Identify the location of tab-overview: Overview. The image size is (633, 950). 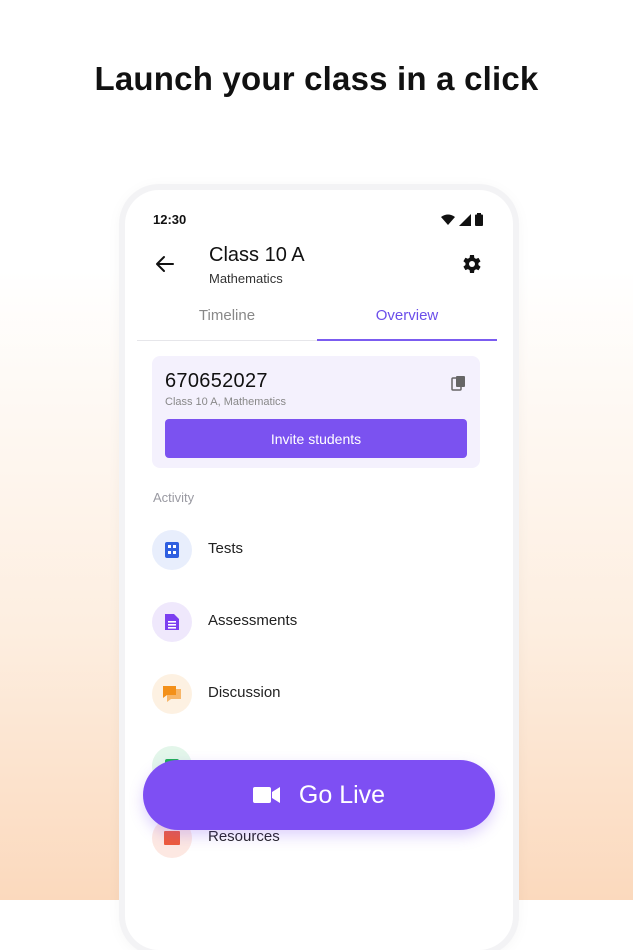
(407, 321).